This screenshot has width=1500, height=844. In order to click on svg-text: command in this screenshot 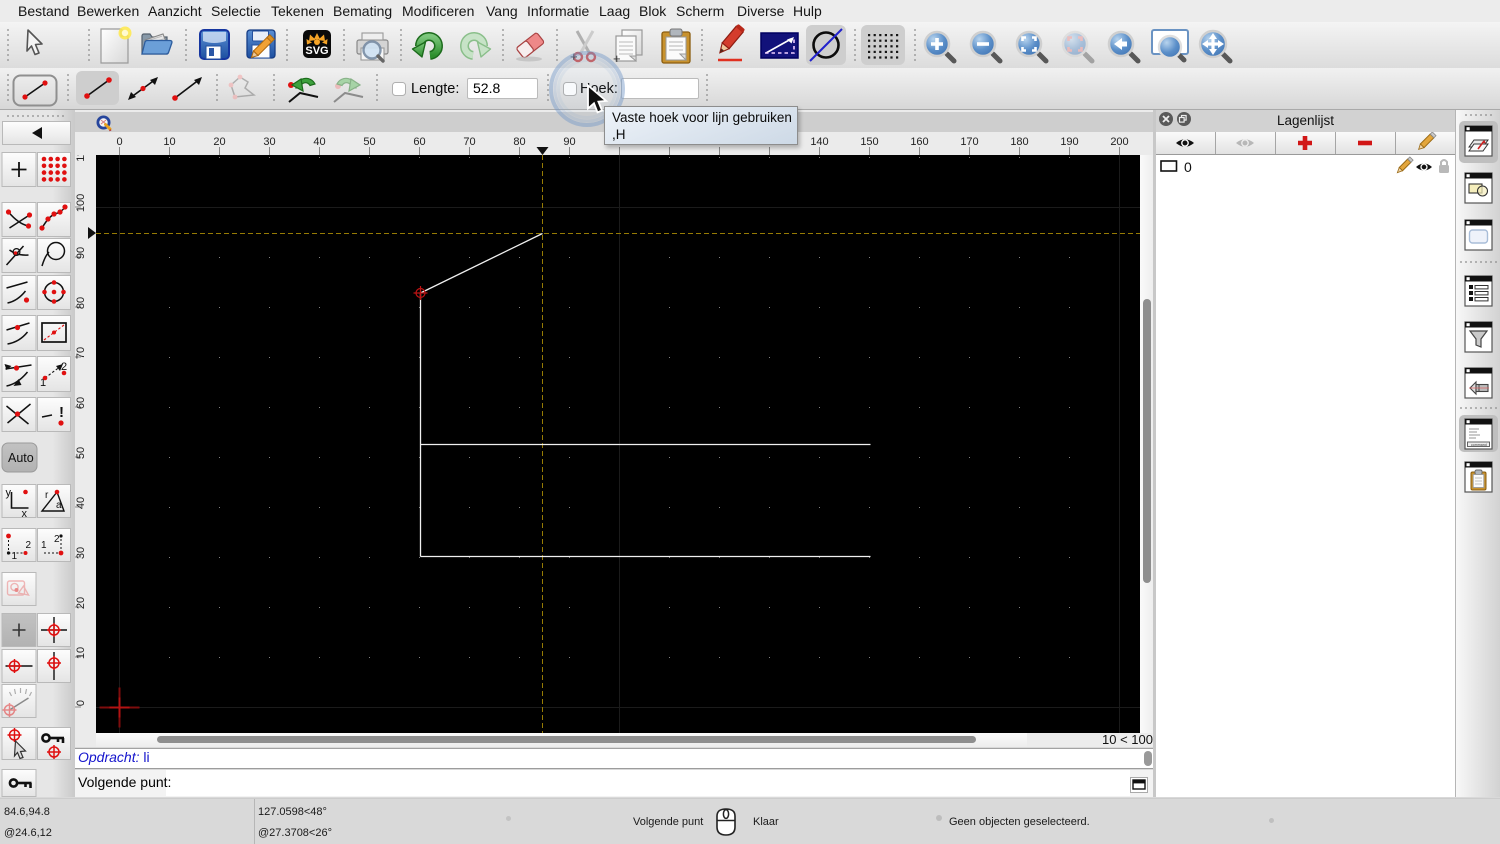, I will do `click(1479, 445)`.